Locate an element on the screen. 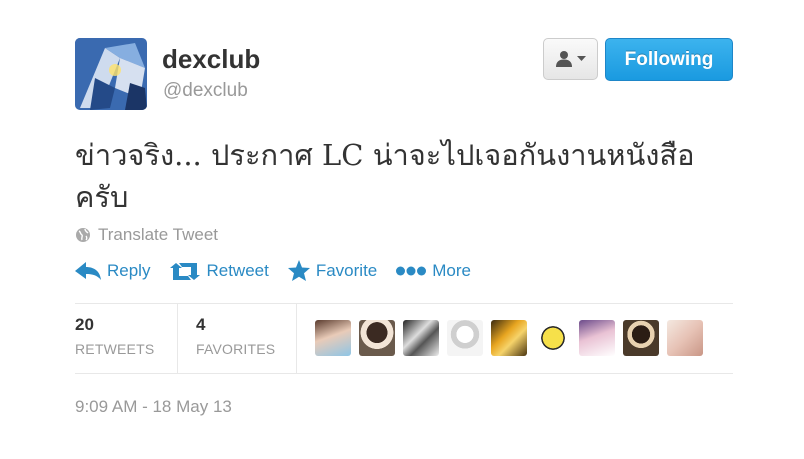 This screenshot has height=459, width=804. more-button: More is located at coordinates (433, 271).